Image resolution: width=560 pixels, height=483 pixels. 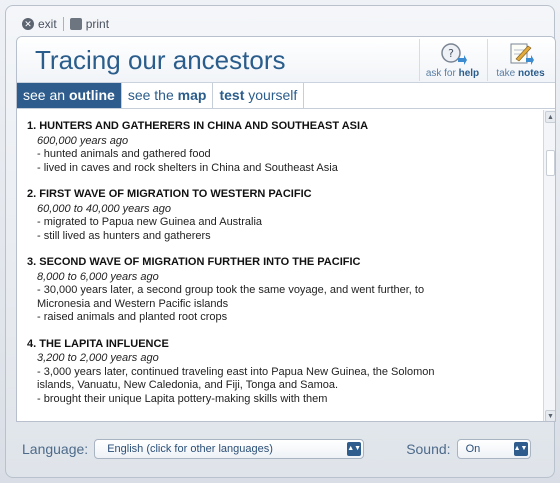 I want to click on notes-icon, so click(x=522, y=54).